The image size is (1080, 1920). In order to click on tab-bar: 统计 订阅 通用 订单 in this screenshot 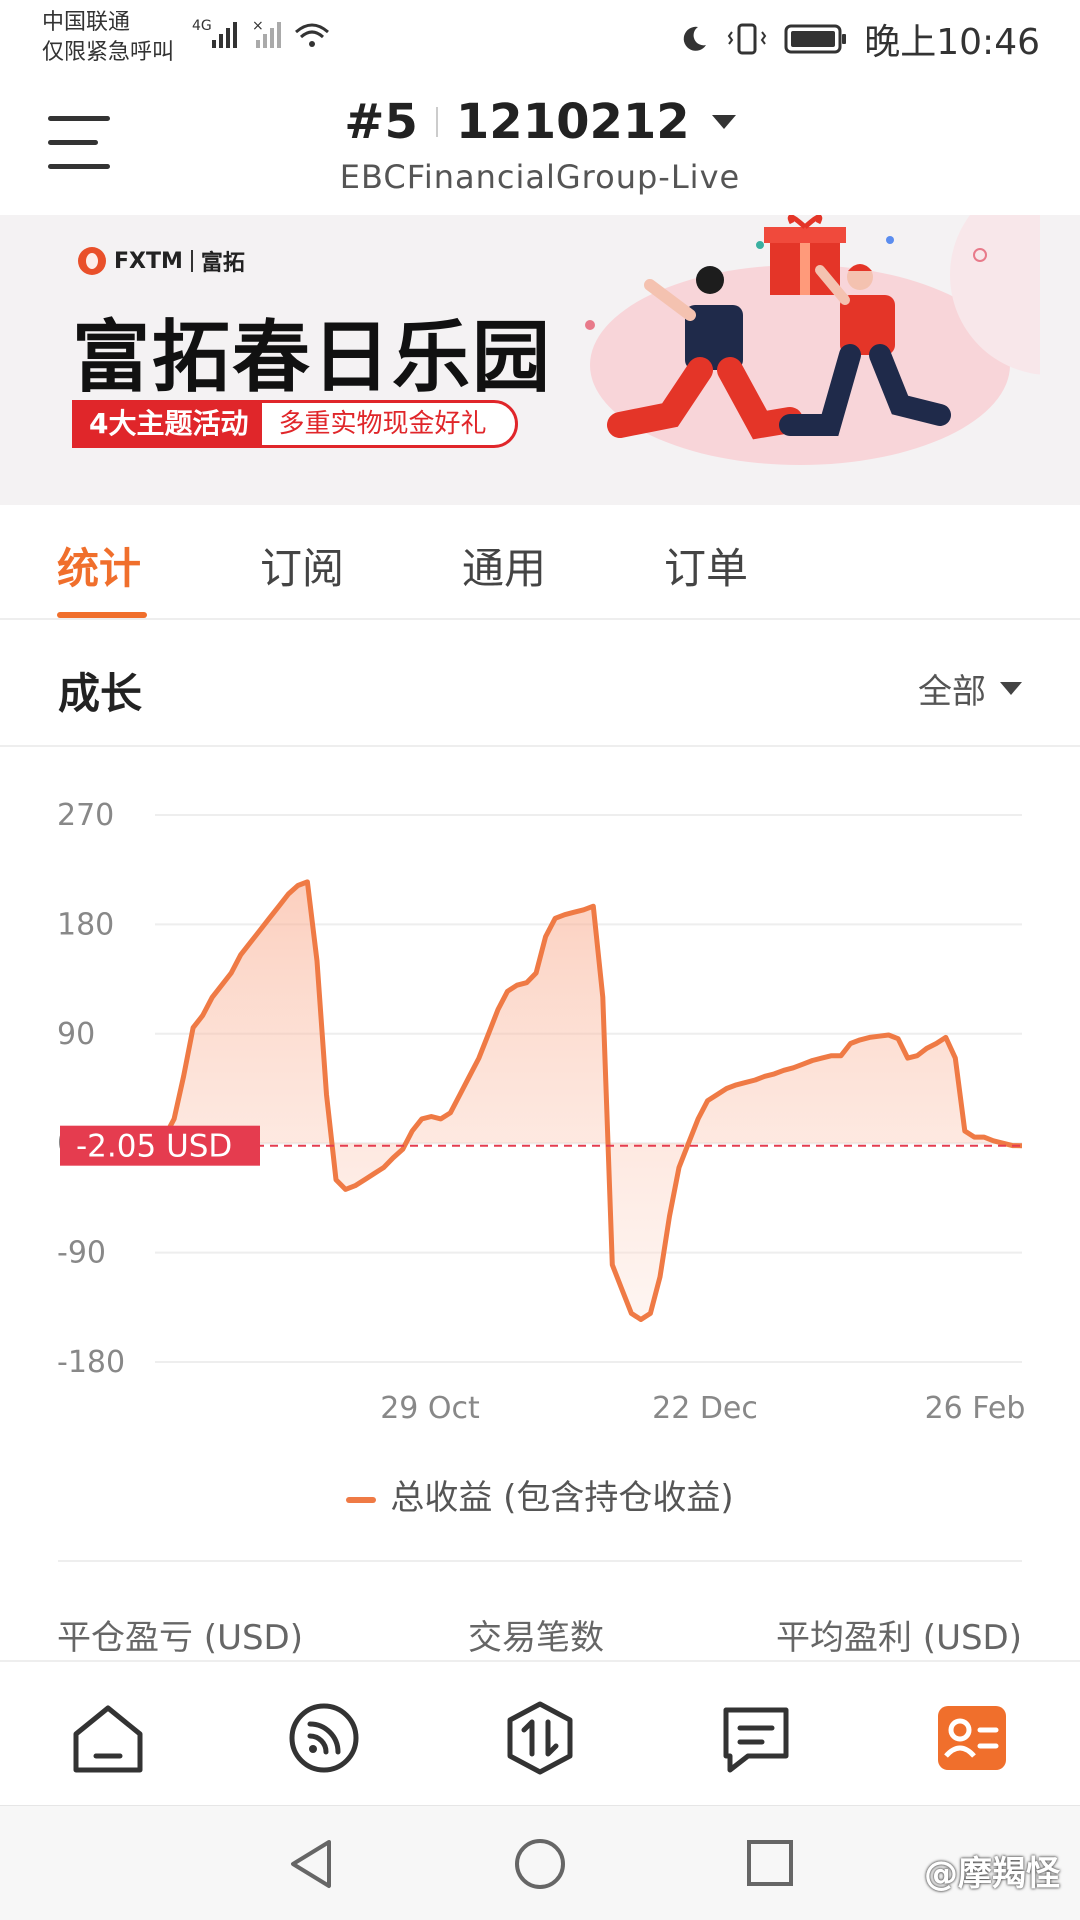, I will do `click(540, 562)`.